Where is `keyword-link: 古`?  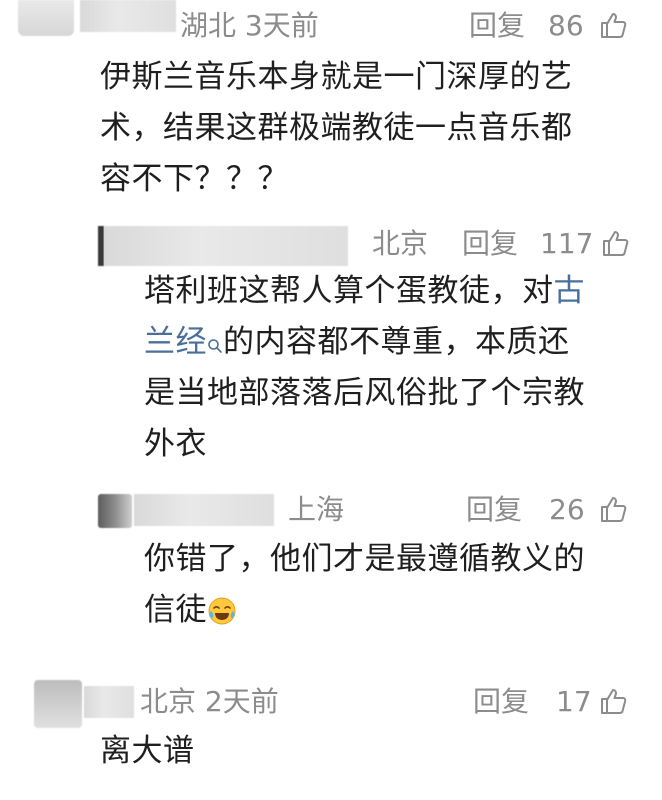
keyword-link: 古 is located at coordinates (570, 291).